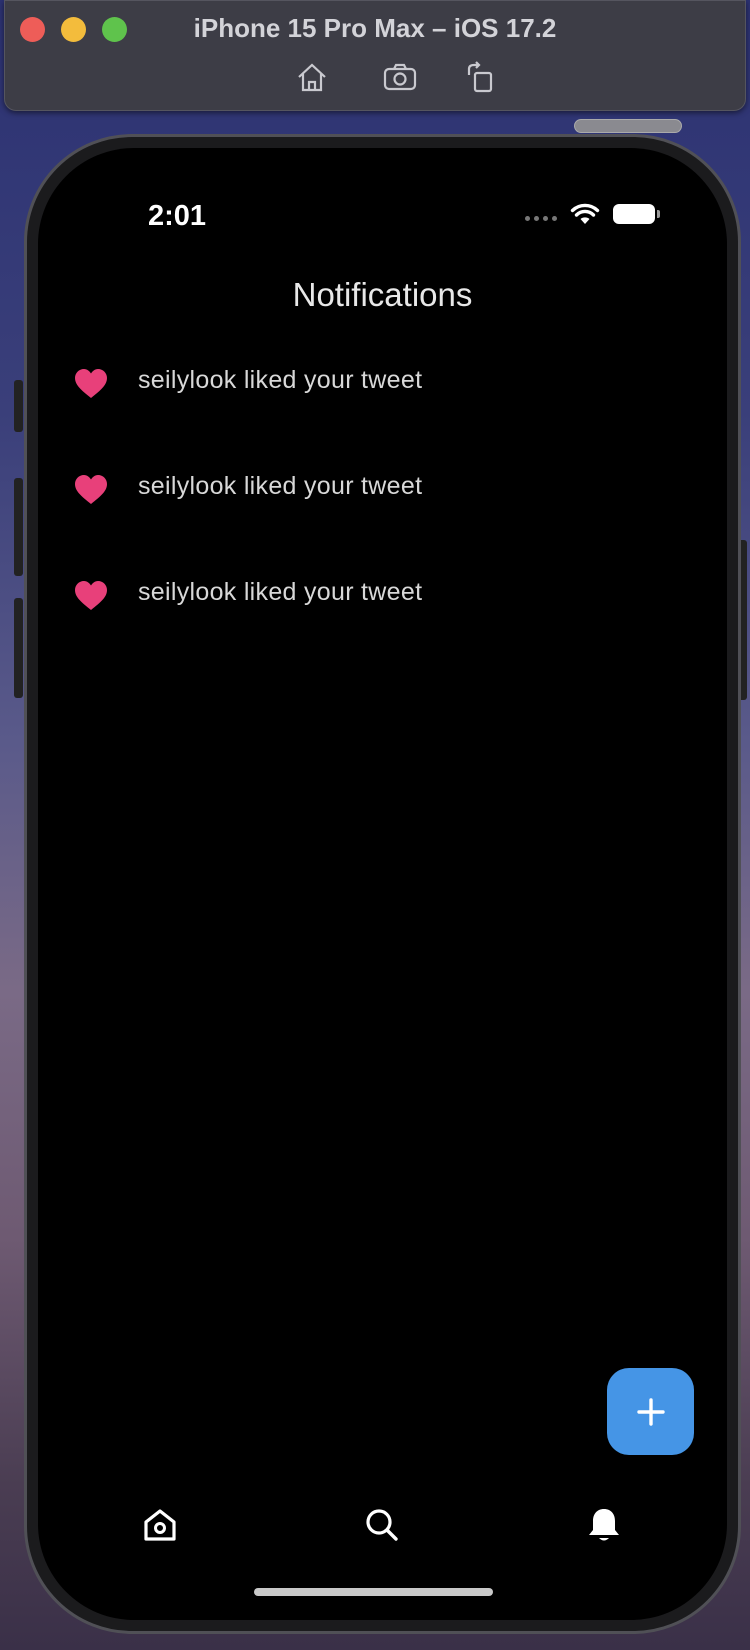 The height and width of the screenshot is (1650, 750). I want to click on status-time: 2:01, so click(177, 216).